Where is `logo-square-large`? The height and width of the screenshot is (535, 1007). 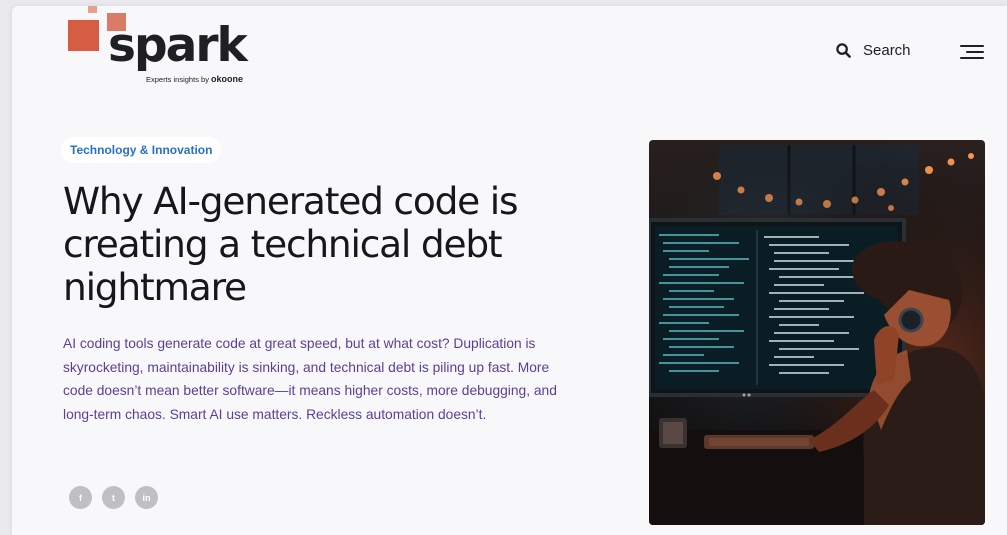 logo-square-large is located at coordinates (83, 35).